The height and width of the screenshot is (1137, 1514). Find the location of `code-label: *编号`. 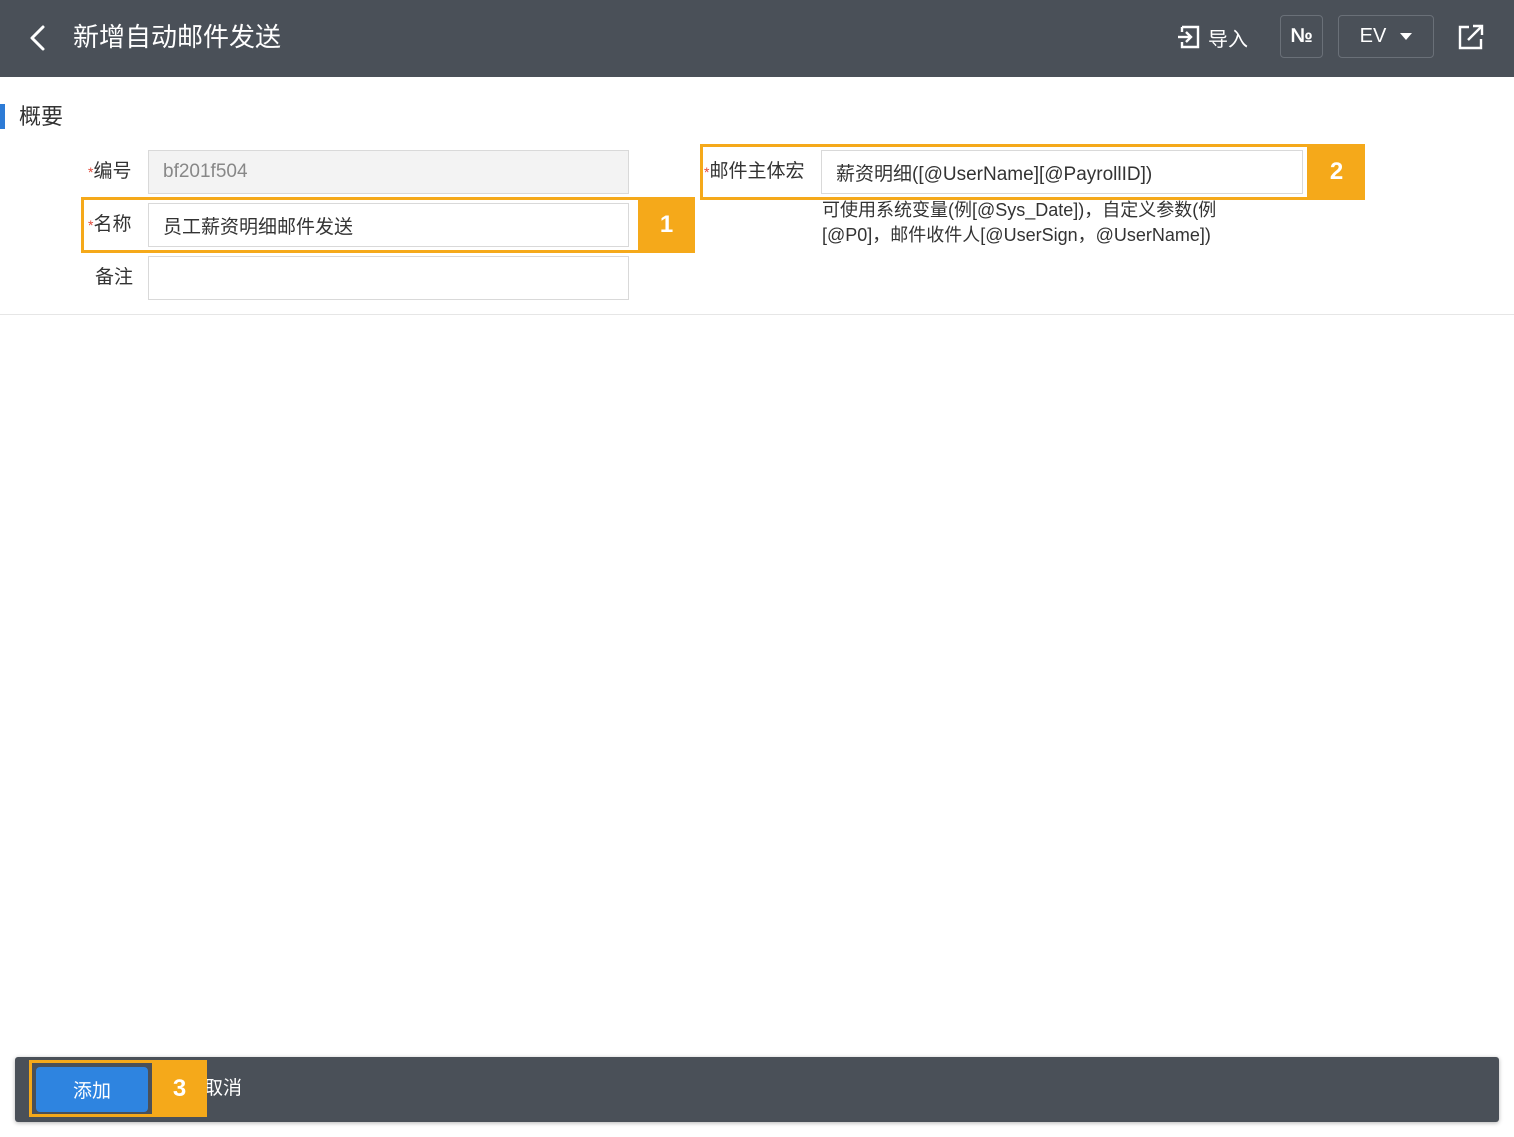

code-label: *编号 is located at coordinates (109, 172).